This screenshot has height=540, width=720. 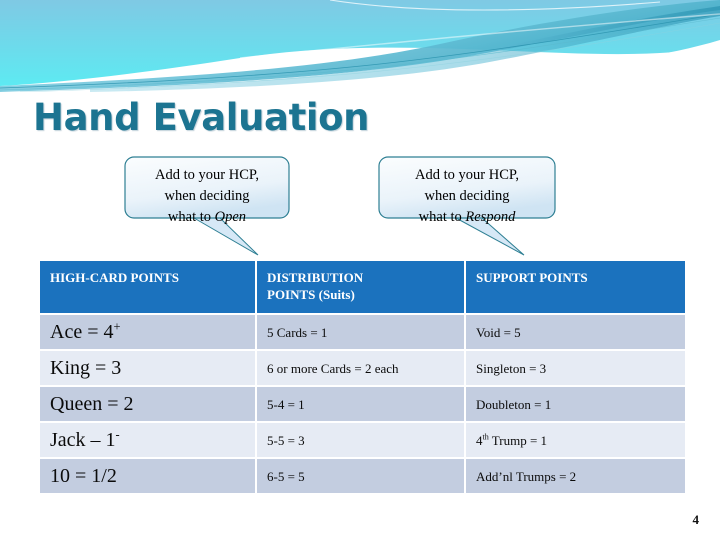 I want to click on cell-distribution-points: 6-5 = 5, so click(x=360, y=476).